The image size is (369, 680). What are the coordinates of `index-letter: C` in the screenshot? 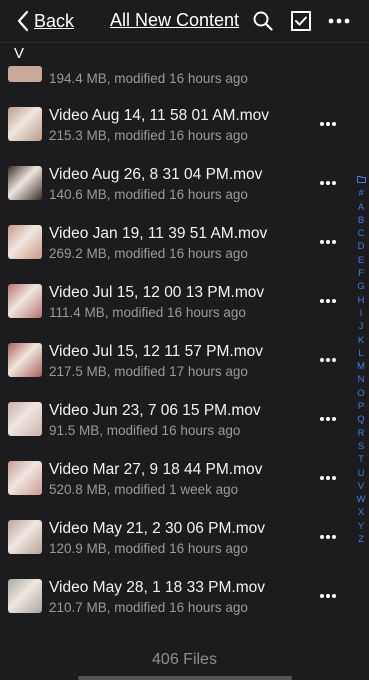 It's located at (361, 233).